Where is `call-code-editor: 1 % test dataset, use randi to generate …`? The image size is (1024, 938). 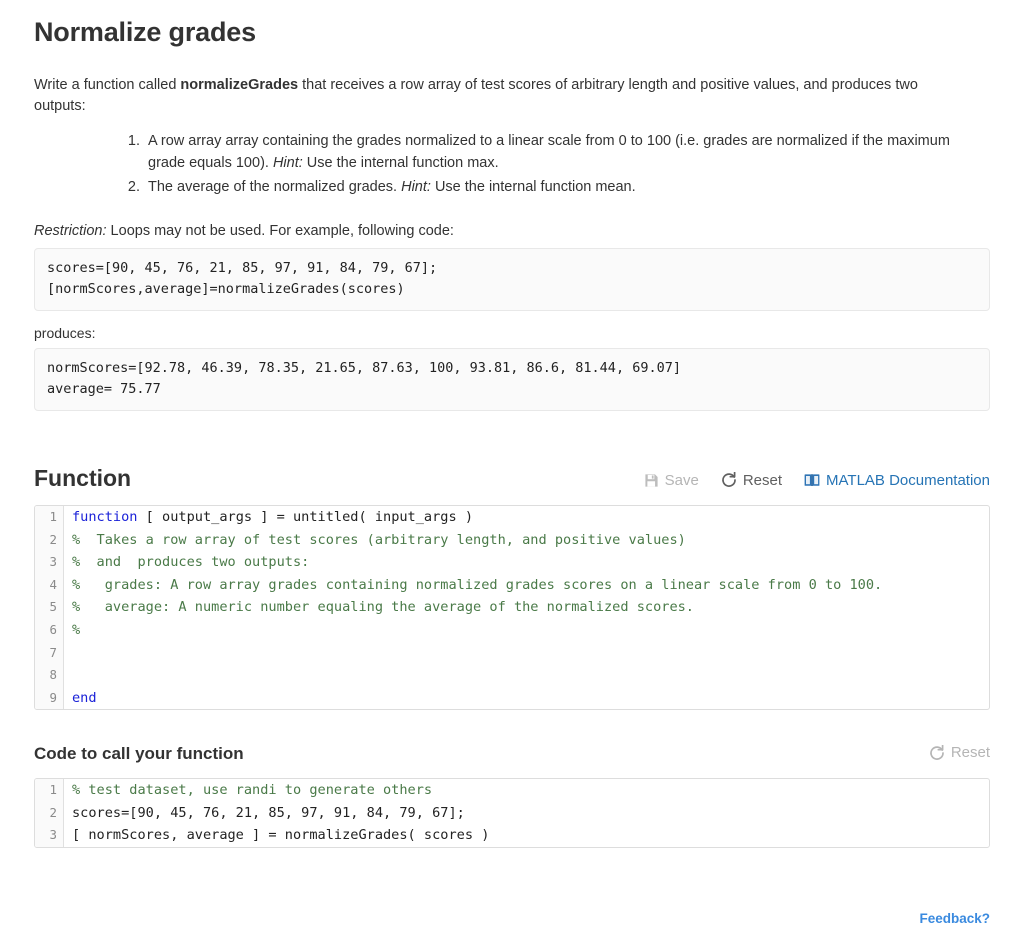 call-code-editor: 1 % test dataset, use randi to generate … is located at coordinates (512, 812).